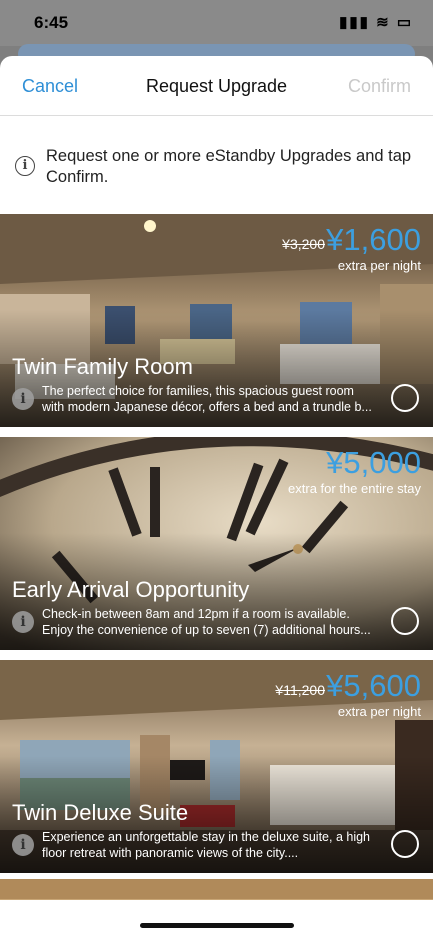 Image resolution: width=433 pixels, height=937 pixels. Describe the element at coordinates (216, 23) in the screenshot. I see `status-bar: 6:45 ▮▮▮ ≋ ▭` at that location.